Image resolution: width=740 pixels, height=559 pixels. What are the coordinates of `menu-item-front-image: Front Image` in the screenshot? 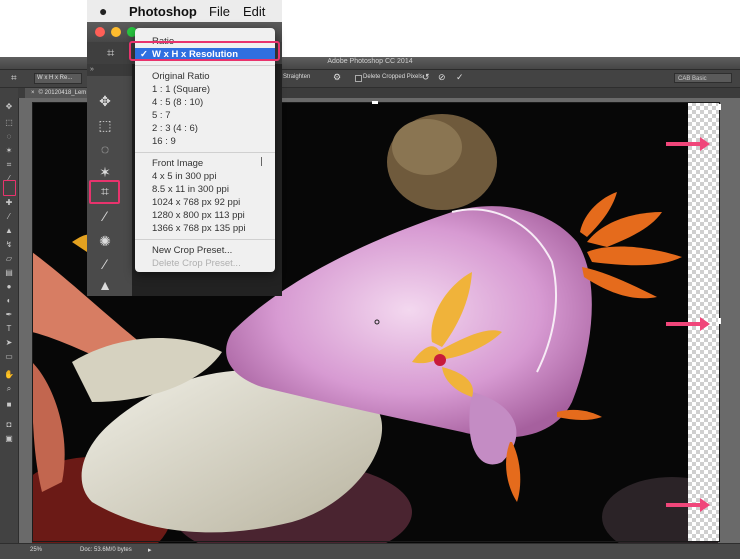 It's located at (205, 163).